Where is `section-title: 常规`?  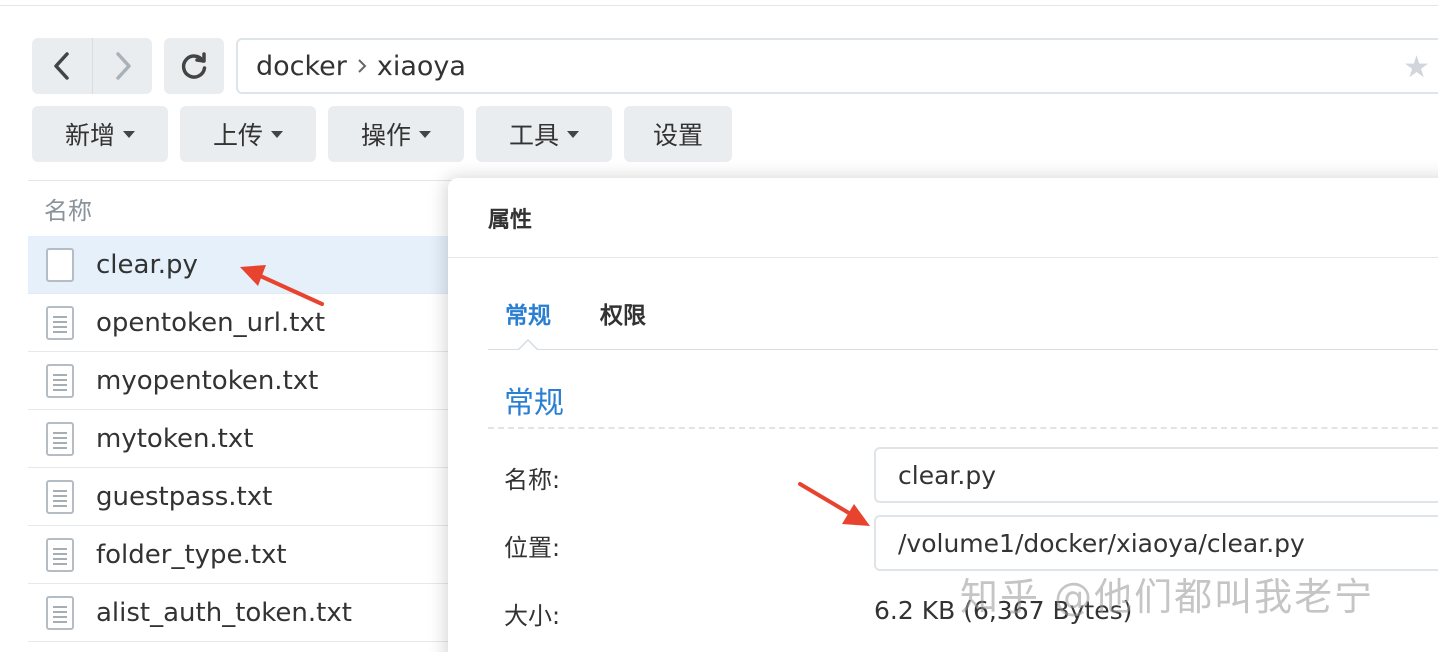
section-title: 常规 is located at coordinates (534, 403).